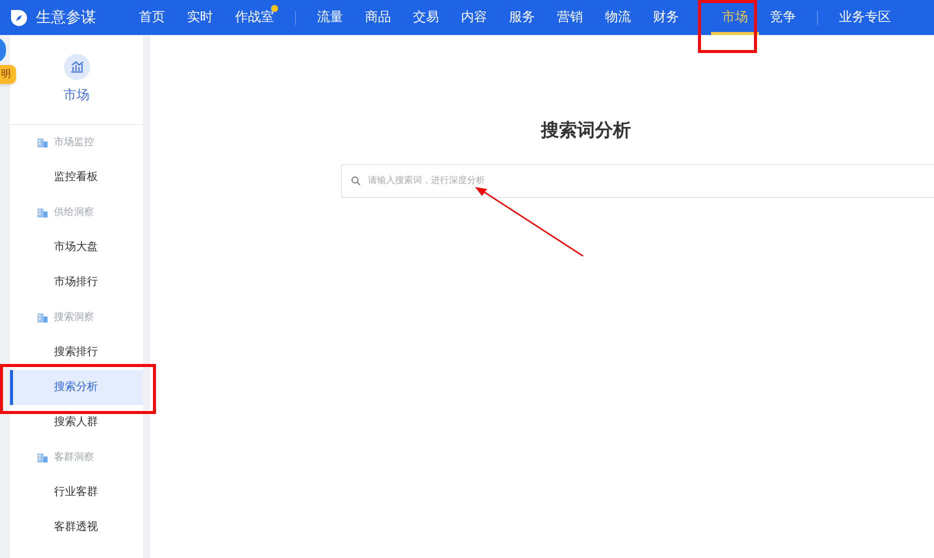 This screenshot has height=558, width=934. Describe the element at coordinates (74, 213) in the screenshot. I see `section-heading: 供给洞察` at that location.